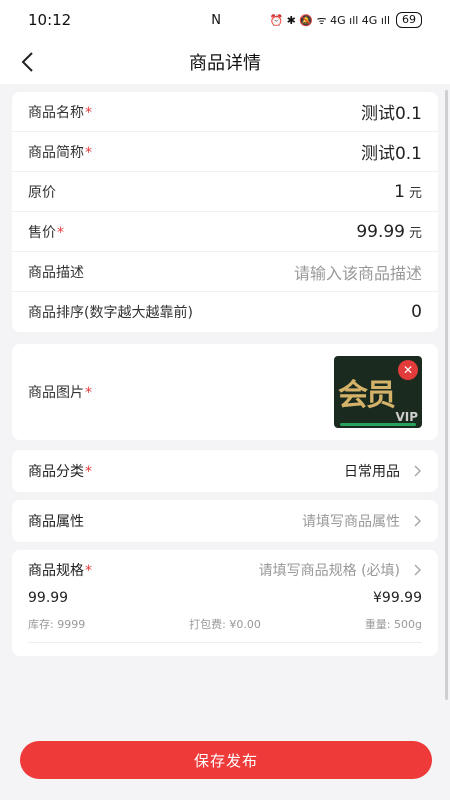 The image size is (450, 800). What do you see at coordinates (42, 192) in the screenshot?
I see `original-price-label: 原价` at bounding box center [42, 192].